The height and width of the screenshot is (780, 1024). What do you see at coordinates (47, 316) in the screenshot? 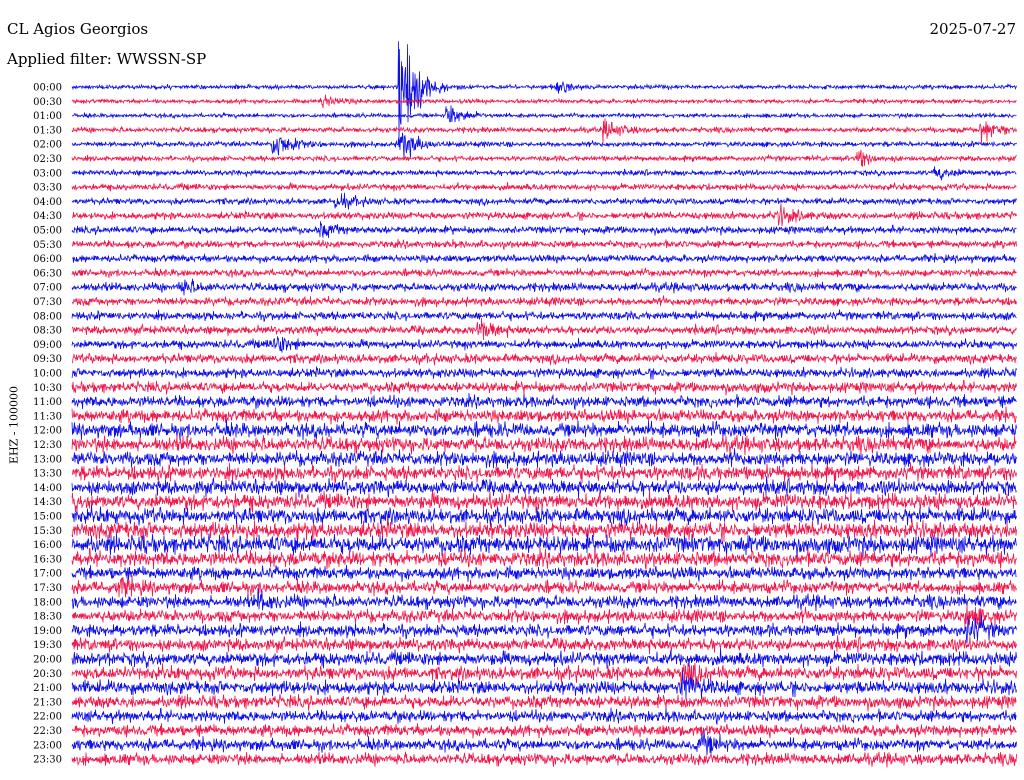
I see `time-tick-label: 08:00` at bounding box center [47, 316].